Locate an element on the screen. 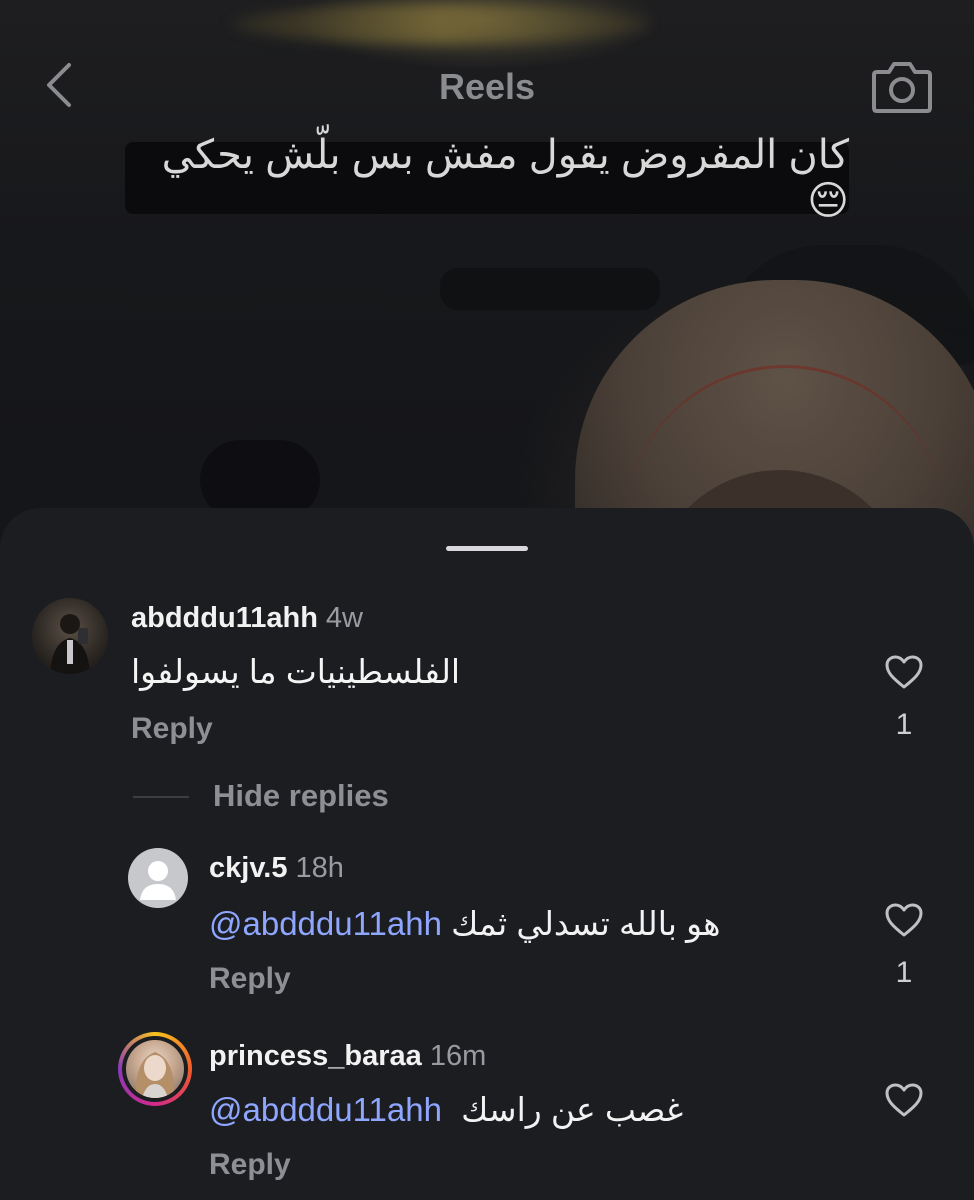 The height and width of the screenshot is (1200, 974). reply-text-body: هو بالله تسدلي ثمك is located at coordinates (586, 923).